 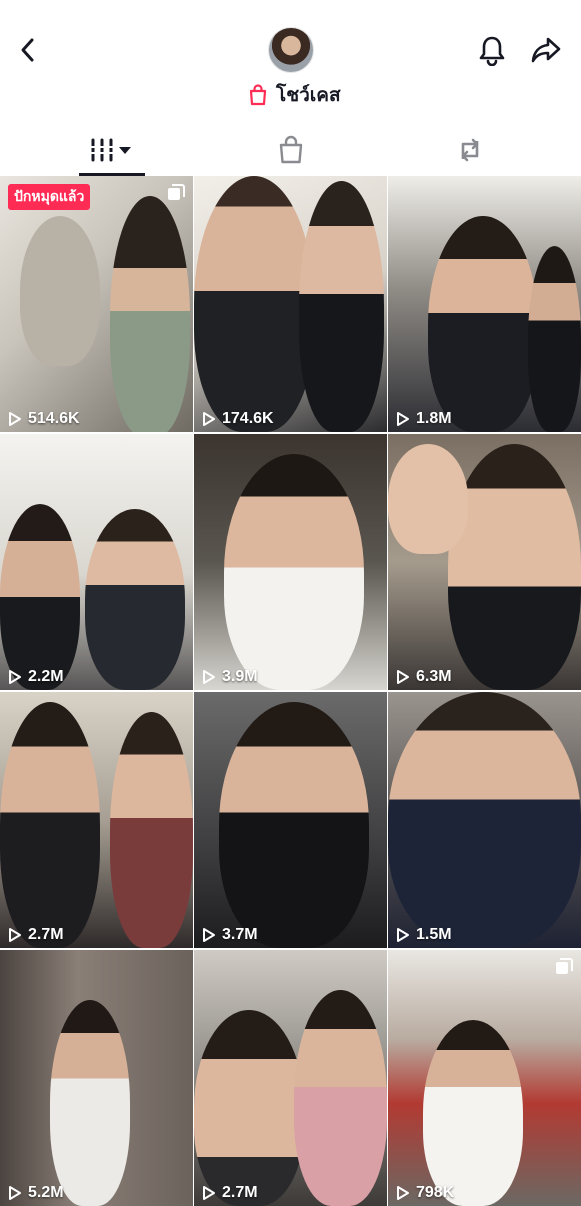 I want to click on share-button, so click(x=546, y=50).